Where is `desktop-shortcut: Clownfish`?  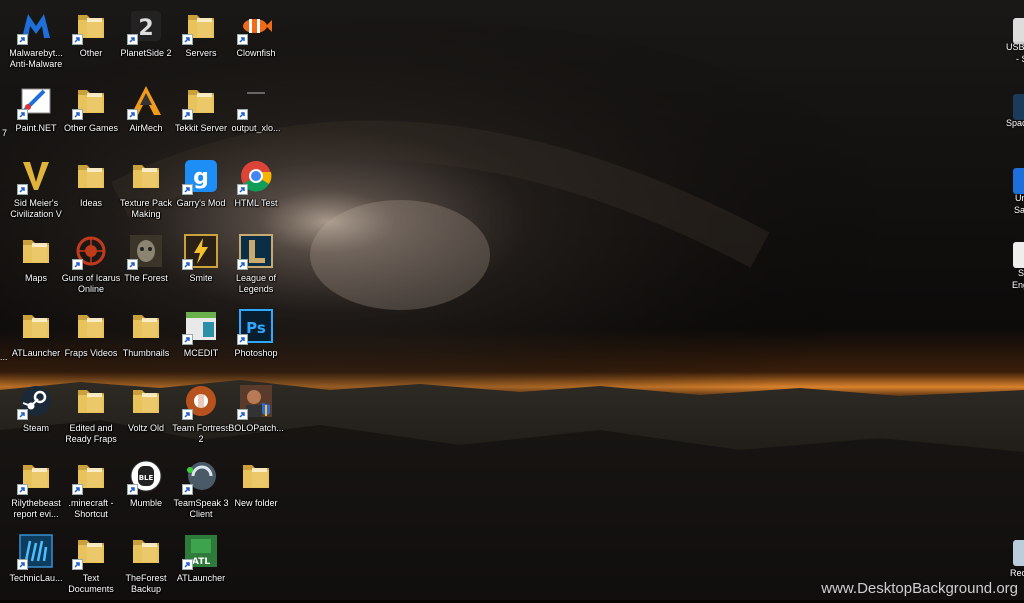
desktop-shortcut: Clownfish is located at coordinates (256, 42).